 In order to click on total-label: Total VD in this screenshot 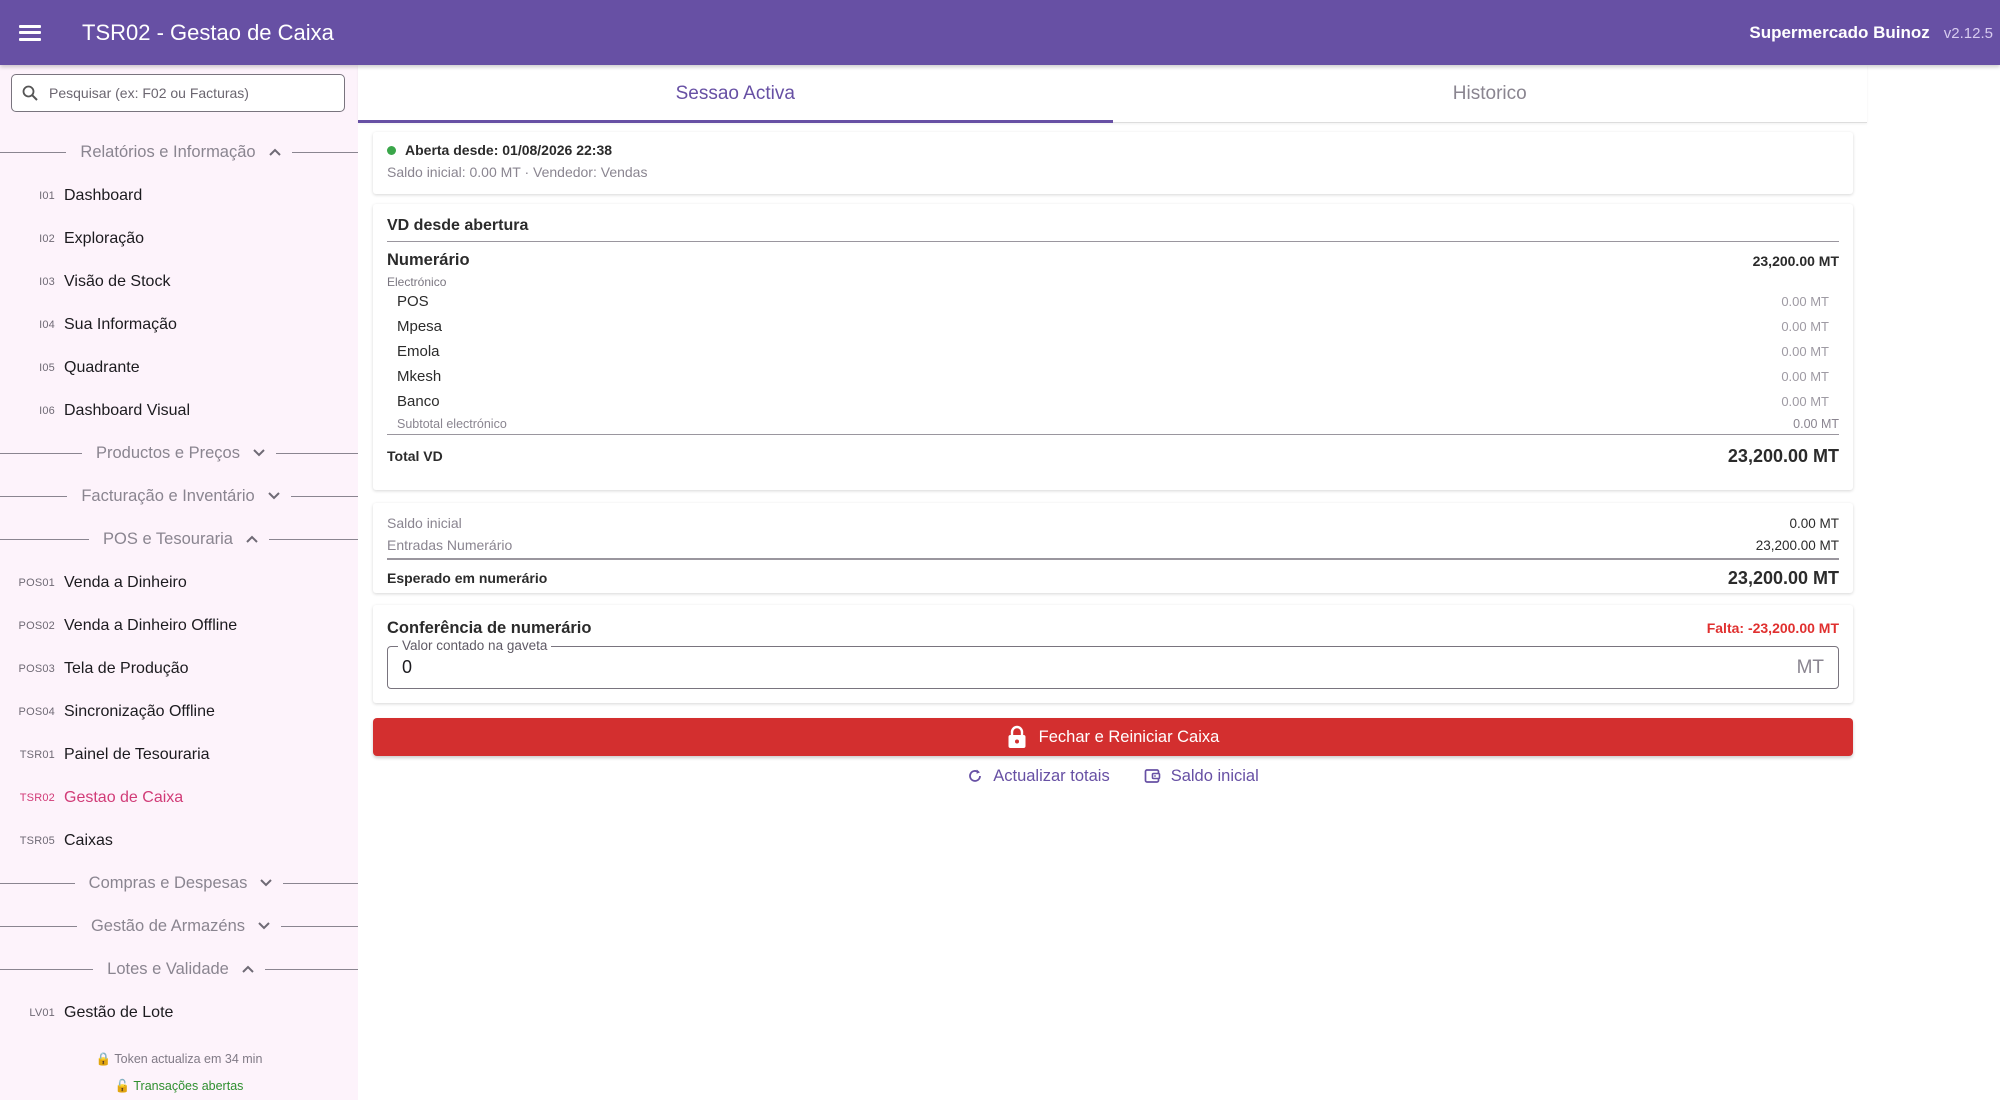, I will do `click(415, 456)`.